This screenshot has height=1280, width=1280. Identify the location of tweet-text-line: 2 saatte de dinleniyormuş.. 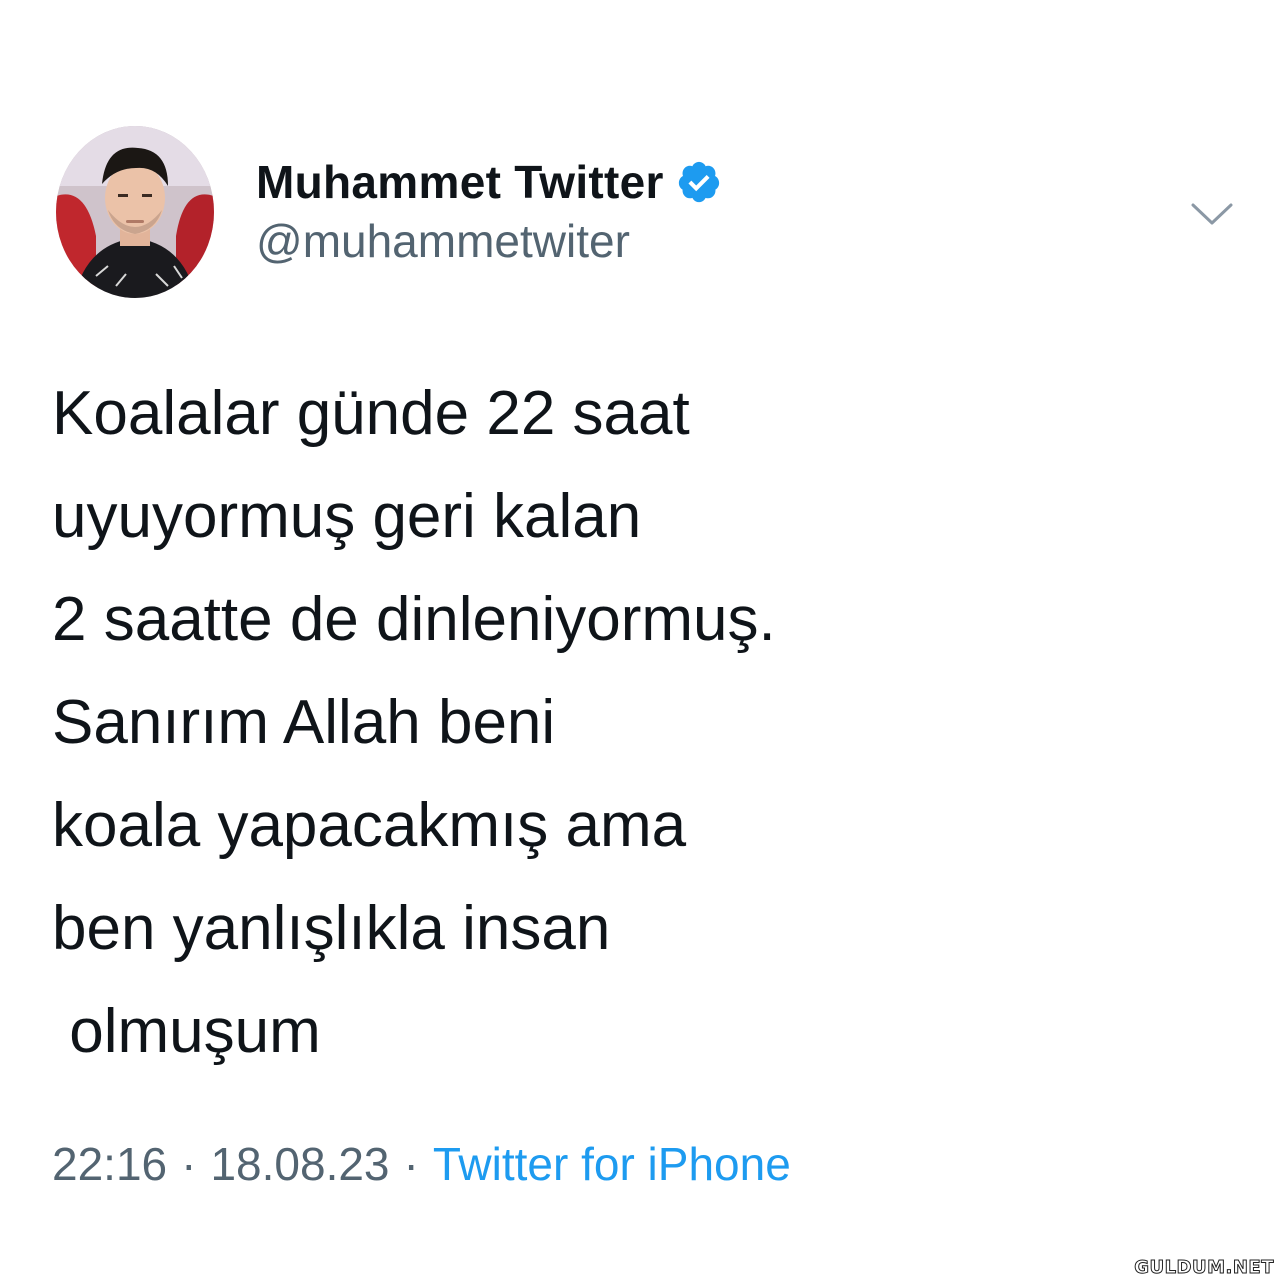
(414, 619).